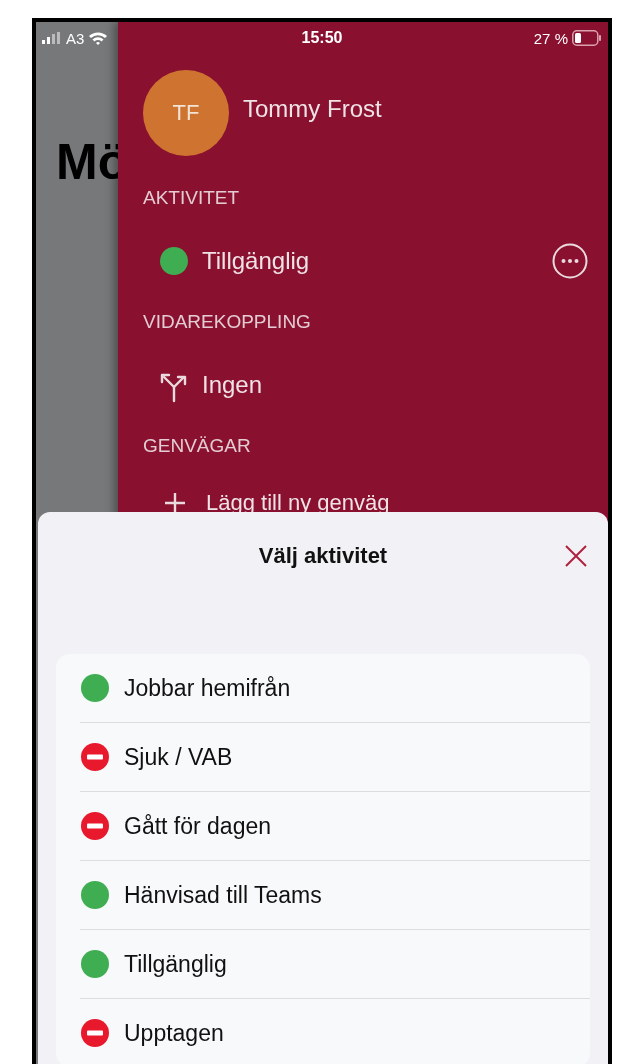 This screenshot has height=1064, width=627. What do you see at coordinates (550, 38) in the screenshot?
I see `battery-percent: 27 %` at bounding box center [550, 38].